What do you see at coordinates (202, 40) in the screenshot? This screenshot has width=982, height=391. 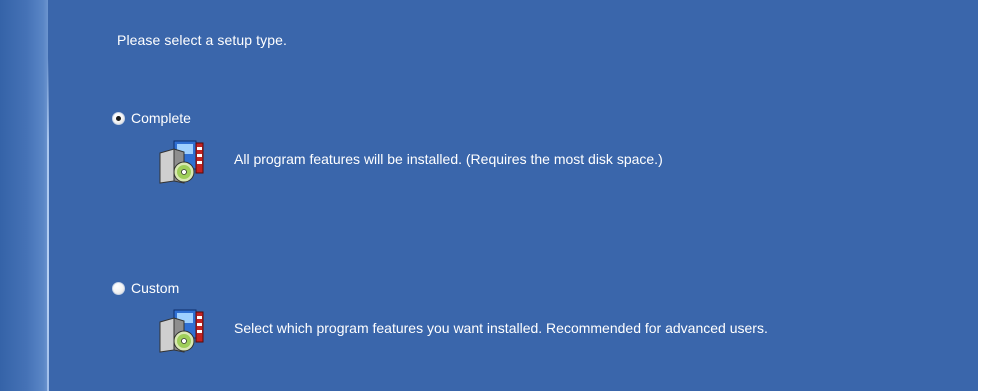 I see `setup-type-prompt: Please select a setup type.` at bounding box center [202, 40].